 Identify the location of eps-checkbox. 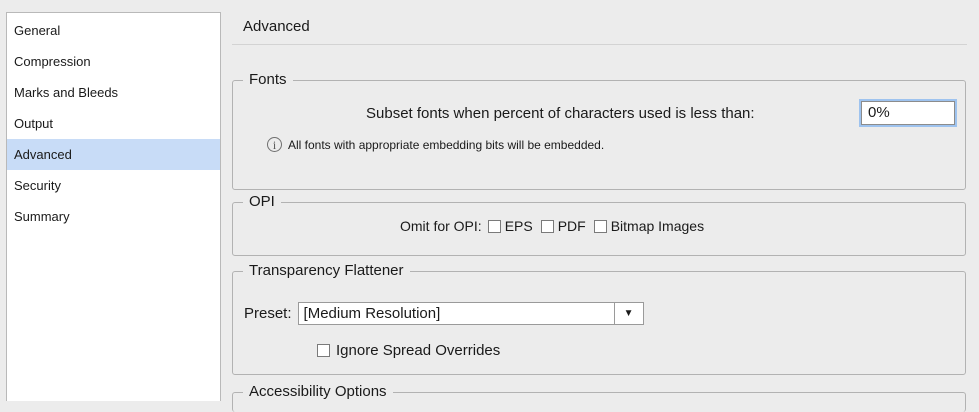
(494, 226).